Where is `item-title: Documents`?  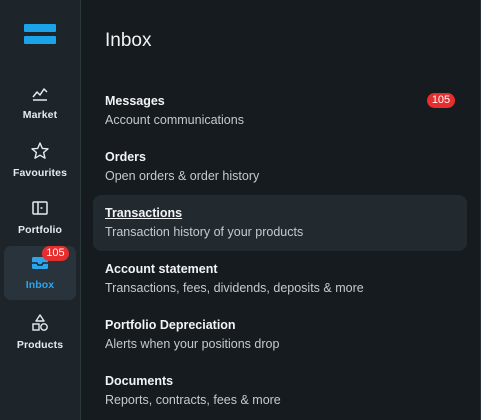 item-title: Documents is located at coordinates (139, 381).